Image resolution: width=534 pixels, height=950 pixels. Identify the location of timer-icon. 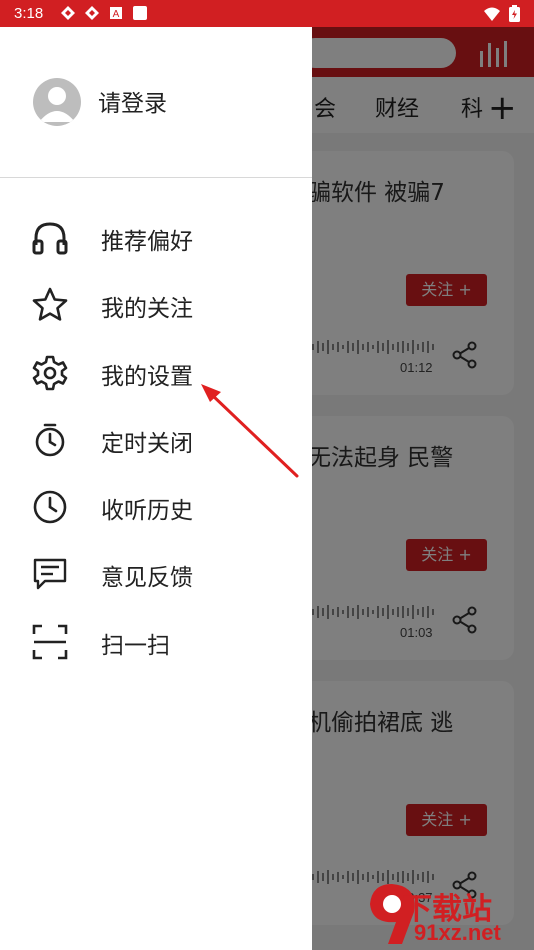
(50, 440).